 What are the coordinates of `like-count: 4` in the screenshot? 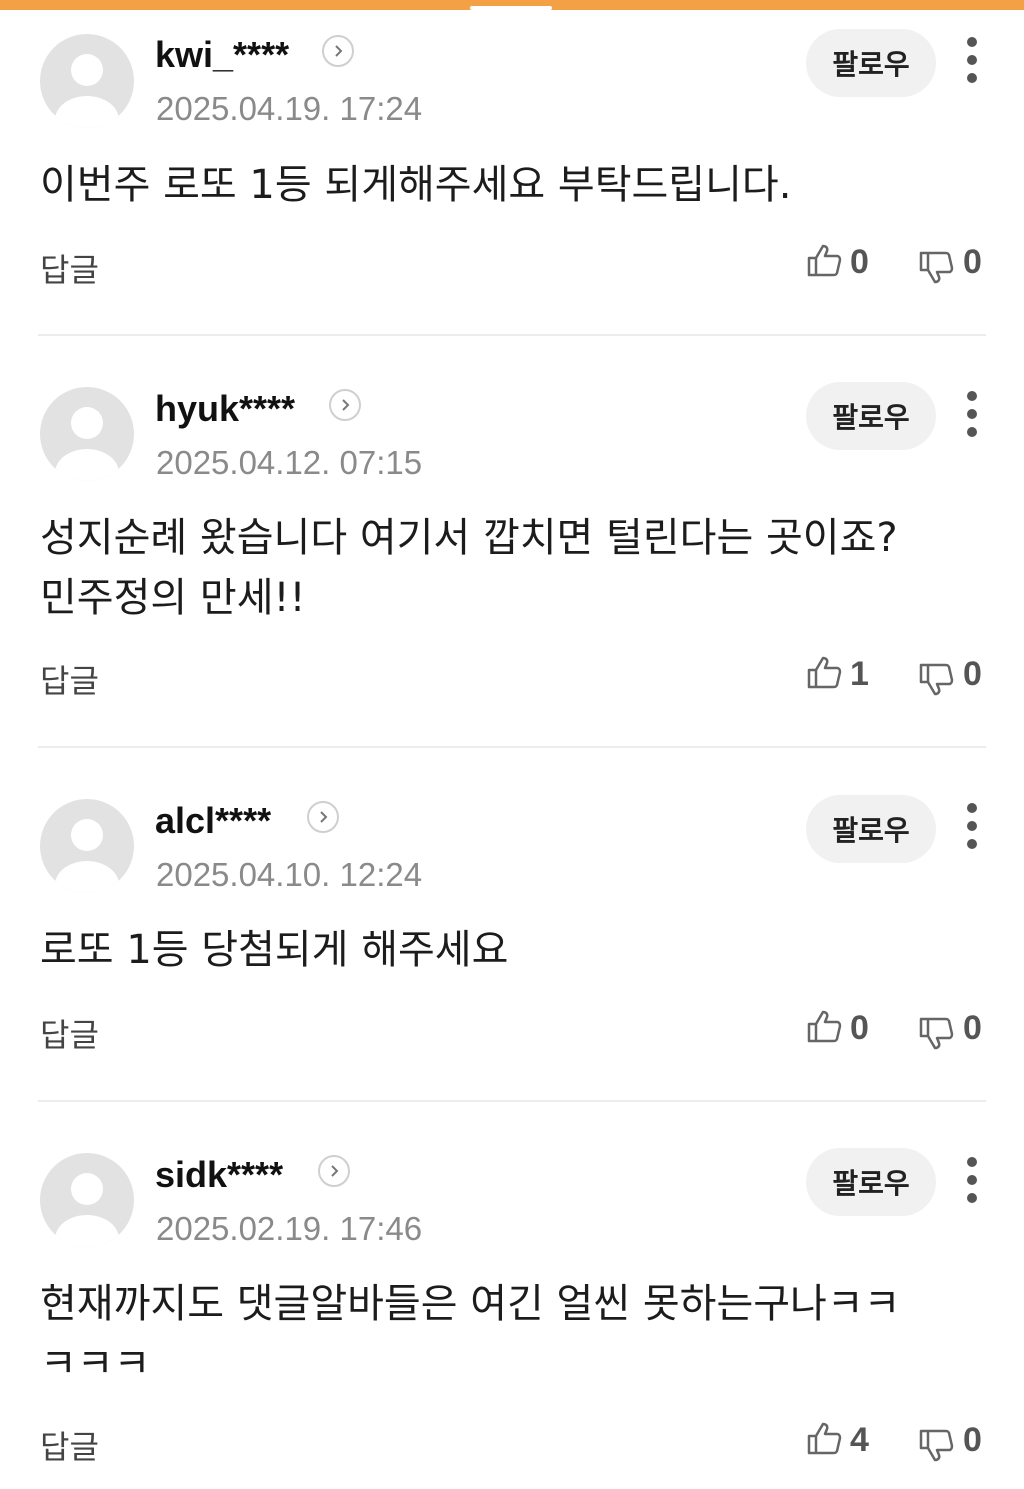 It's located at (859, 1440).